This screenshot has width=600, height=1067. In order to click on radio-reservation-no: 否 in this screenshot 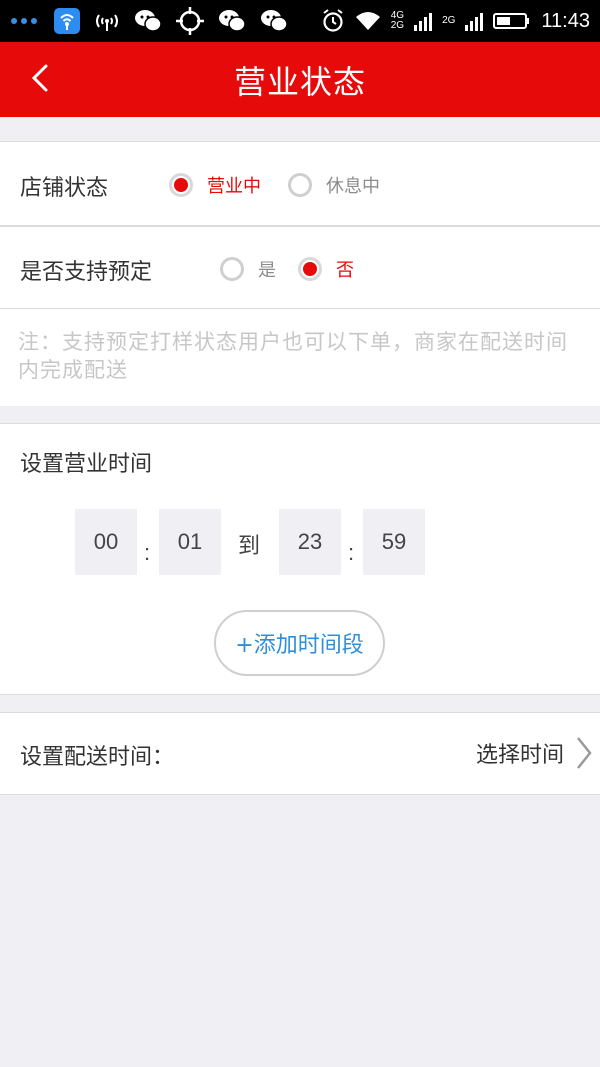, I will do `click(326, 269)`.